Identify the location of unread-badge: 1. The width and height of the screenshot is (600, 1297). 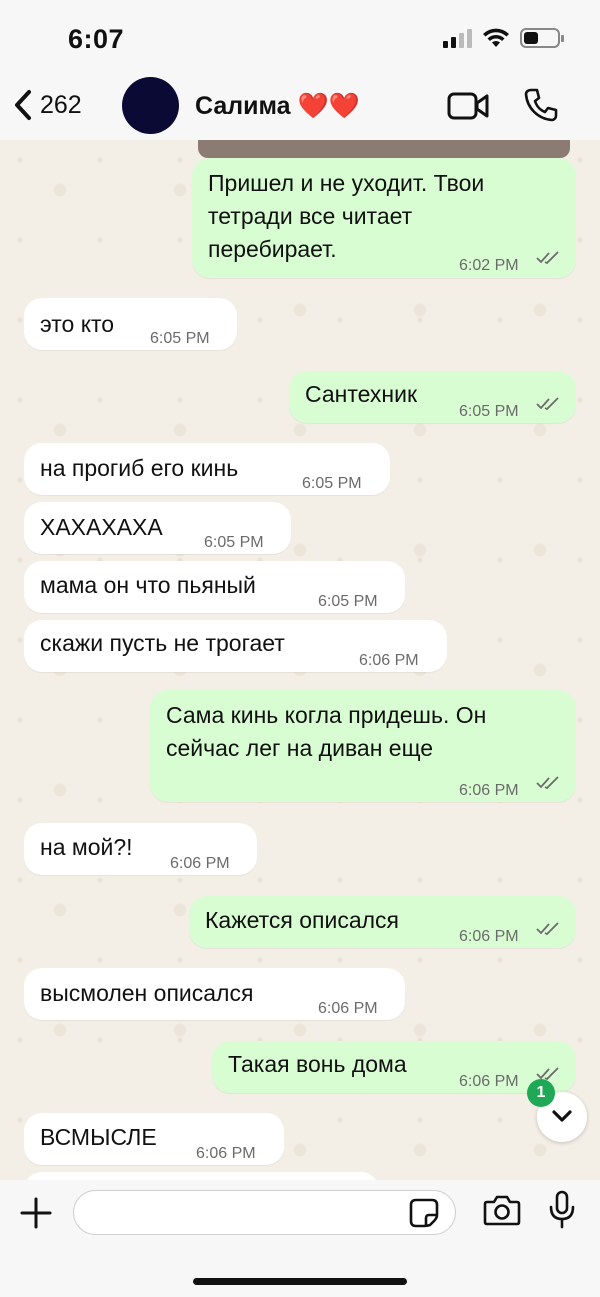
(541, 1093).